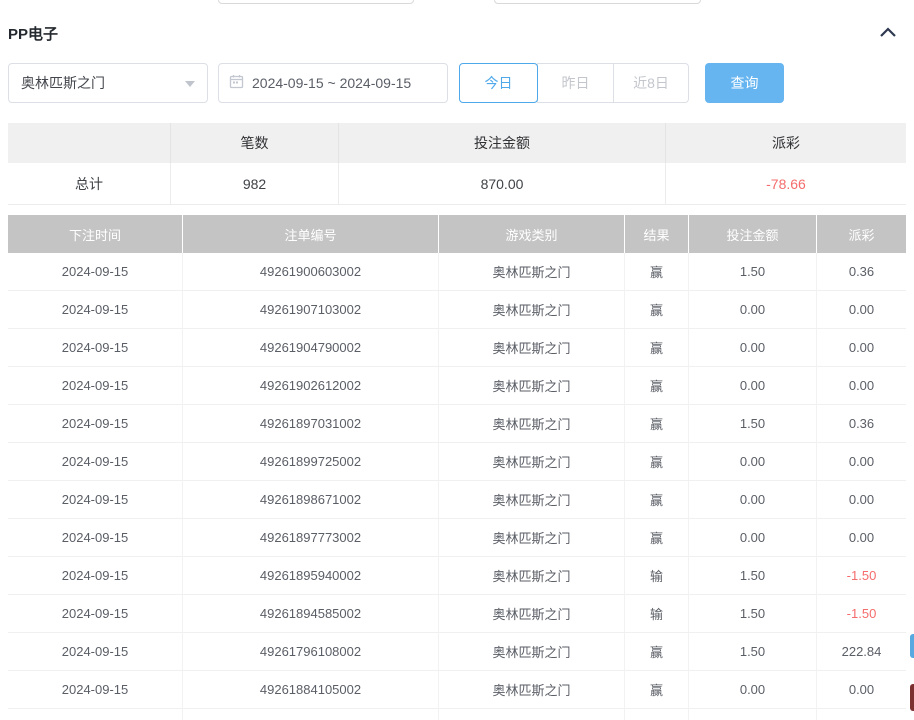 This screenshot has width=914, height=720. Describe the element at coordinates (912, 697) in the screenshot. I see `floating-widget-red` at that location.